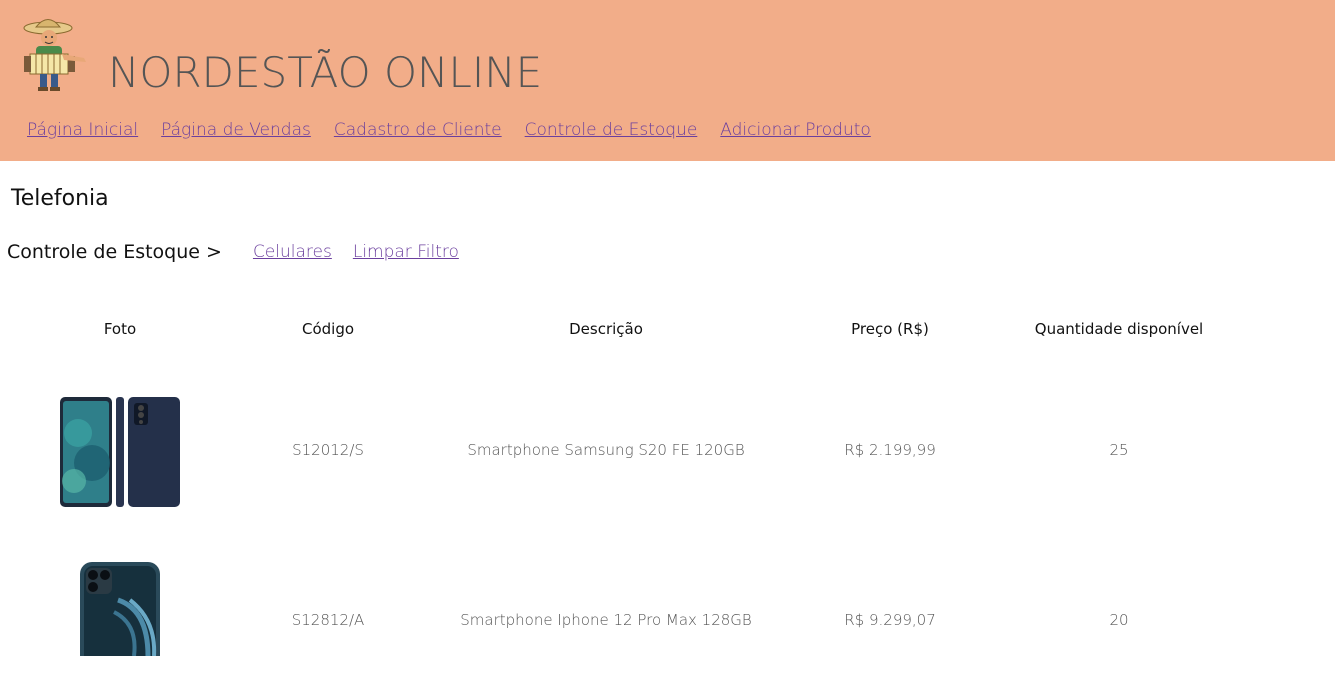  Describe the element at coordinates (890, 450) in the screenshot. I see `product-price: R$ 2.199,99` at that location.